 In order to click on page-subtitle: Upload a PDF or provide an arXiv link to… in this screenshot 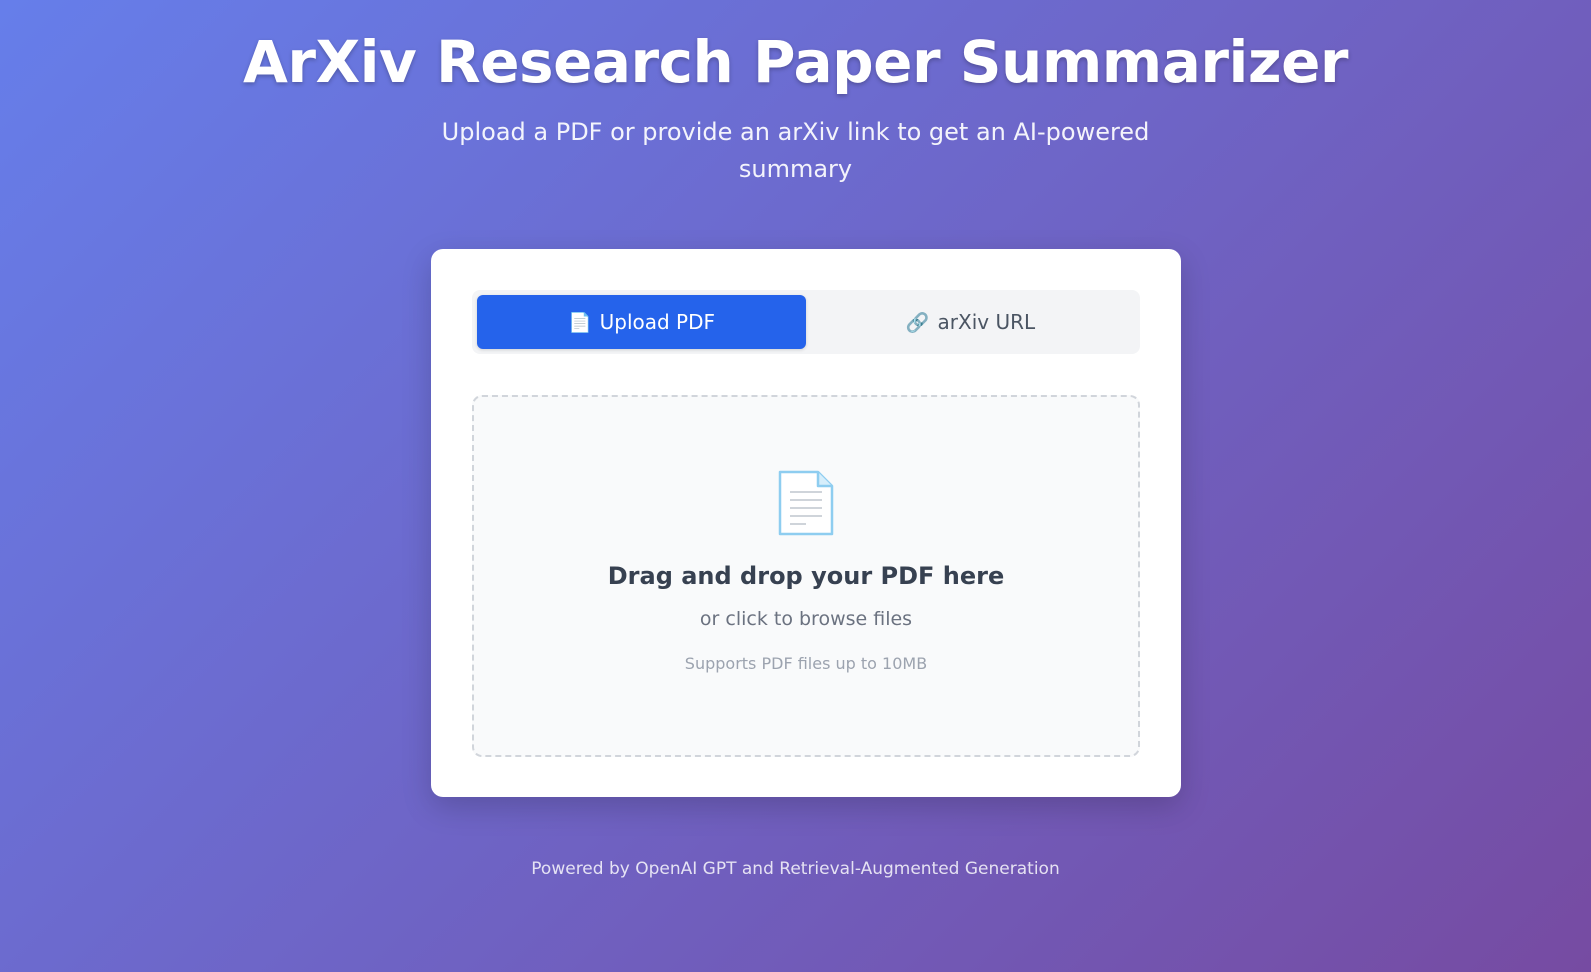, I will do `click(795, 150)`.